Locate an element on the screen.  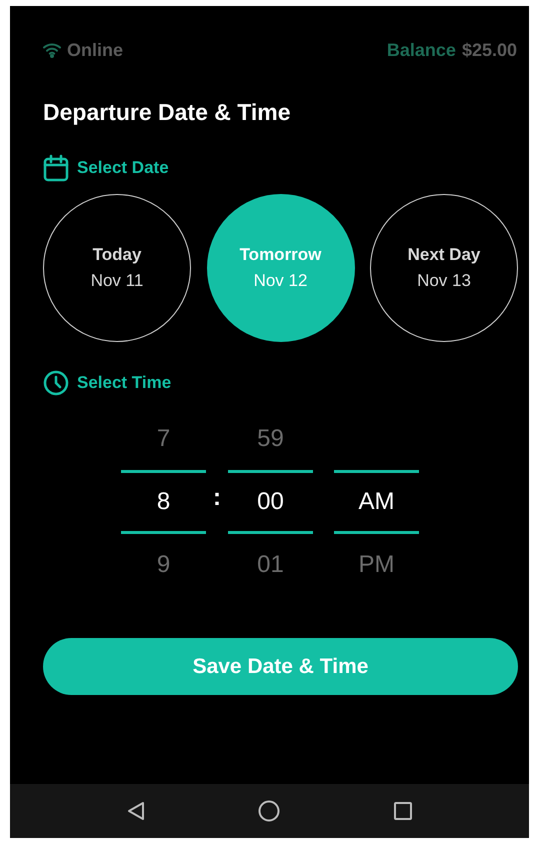
clock-icon is located at coordinates (56, 383).